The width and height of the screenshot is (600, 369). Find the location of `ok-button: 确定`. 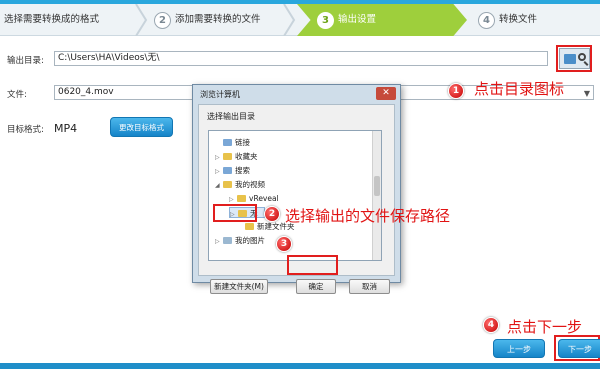

ok-button: 确定 is located at coordinates (316, 286).